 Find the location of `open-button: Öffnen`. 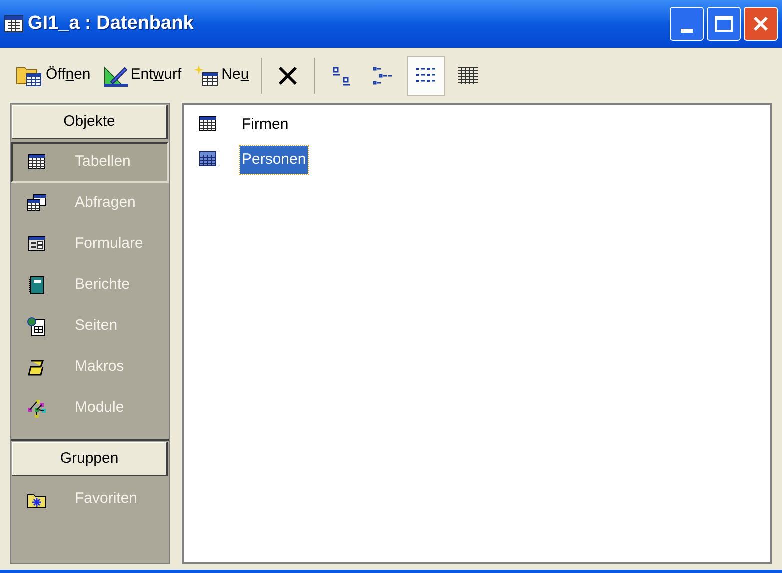

open-button: Öffnen is located at coordinates (53, 76).